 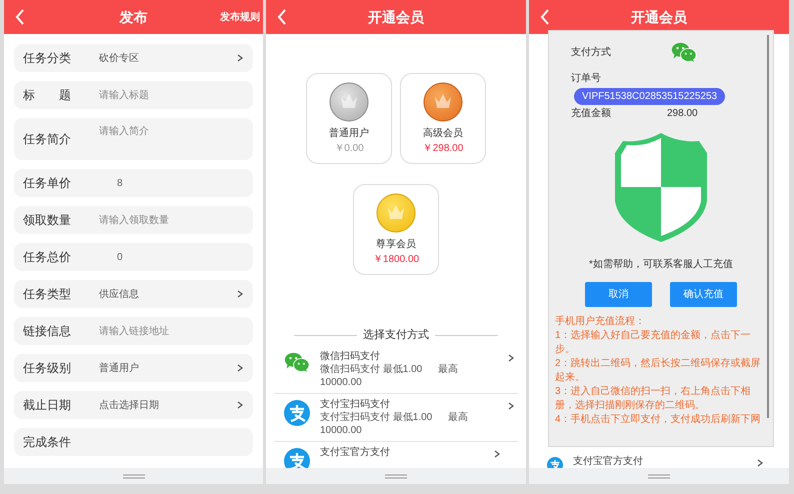 I want to click on field-label: 截止日期, so click(x=47, y=405).